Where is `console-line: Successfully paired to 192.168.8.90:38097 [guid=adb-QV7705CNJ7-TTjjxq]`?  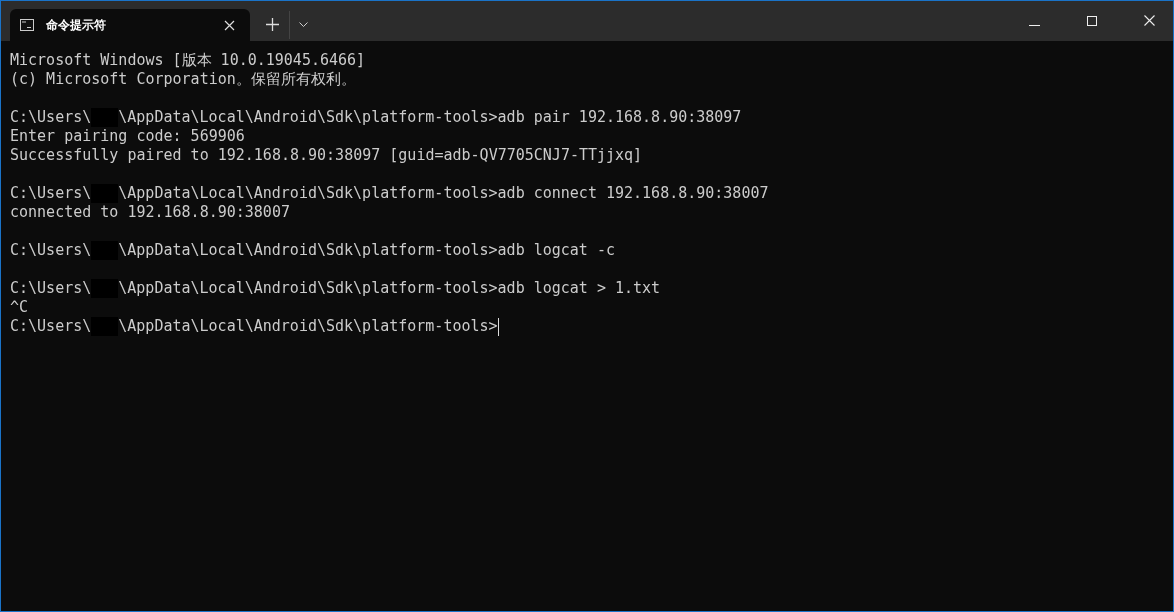
console-line: Successfully paired to 192.168.8.90:38097 [guid=adb-QV7705CNJ7-TTjjxq] is located at coordinates (327, 155).